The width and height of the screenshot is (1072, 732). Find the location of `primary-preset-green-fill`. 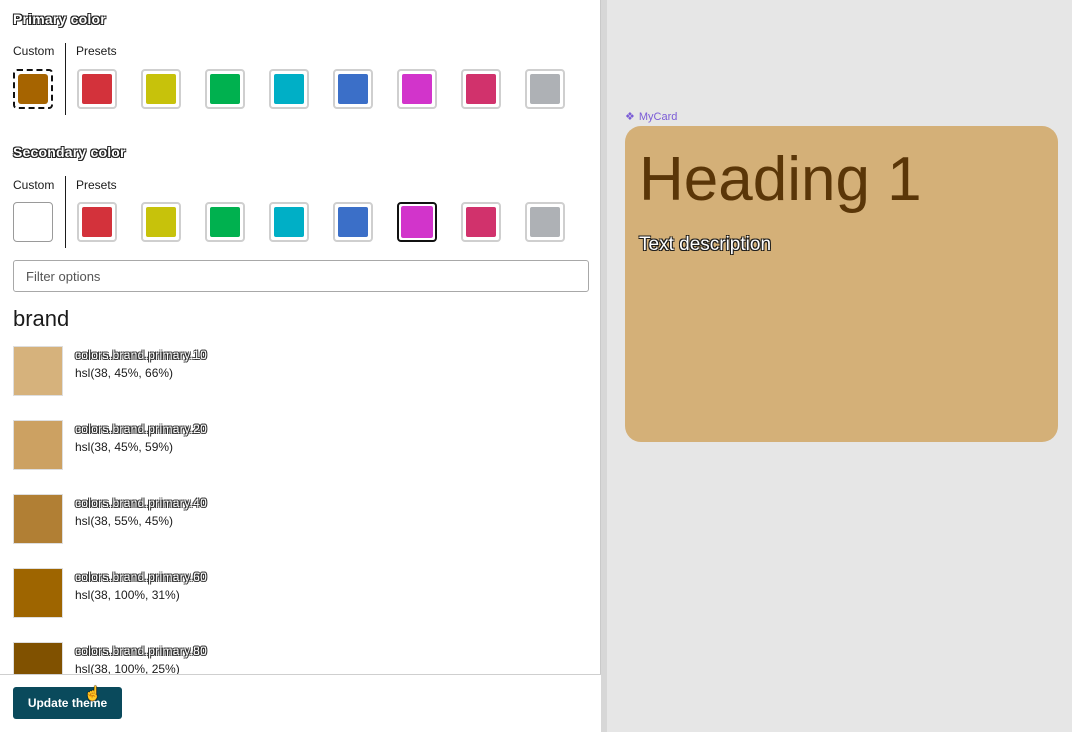

primary-preset-green-fill is located at coordinates (225, 89).